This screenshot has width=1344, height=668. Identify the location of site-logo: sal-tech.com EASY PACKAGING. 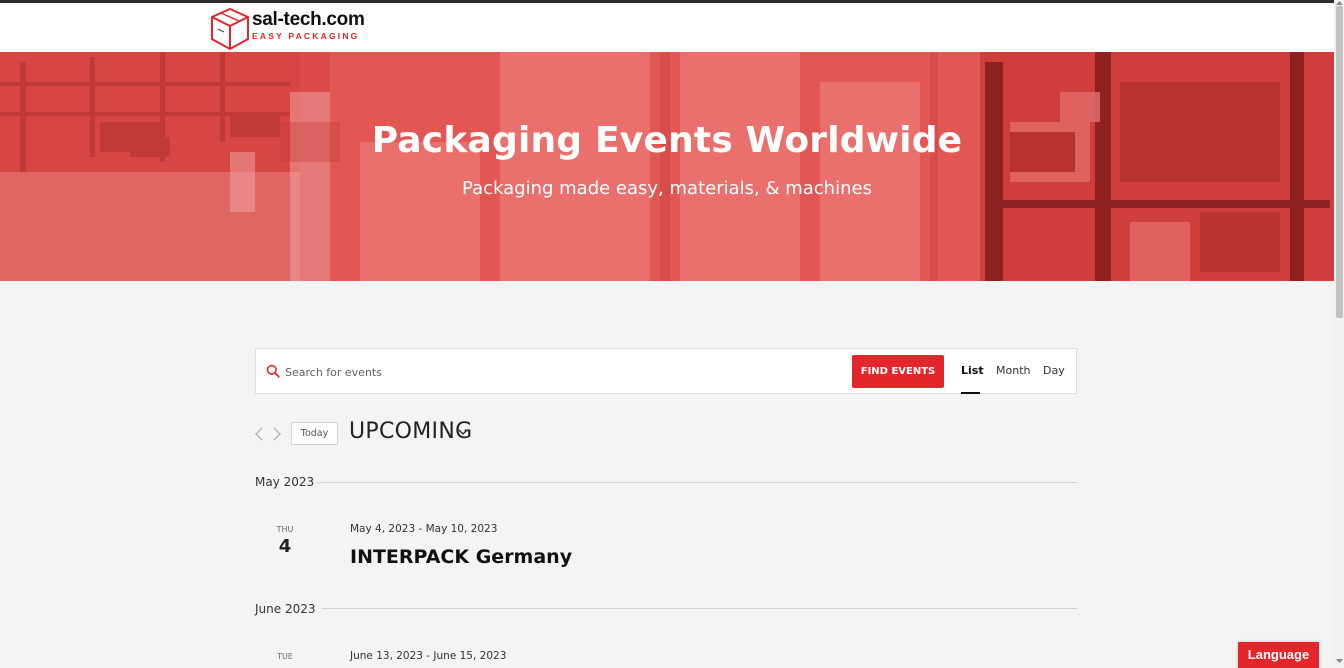
(290, 29).